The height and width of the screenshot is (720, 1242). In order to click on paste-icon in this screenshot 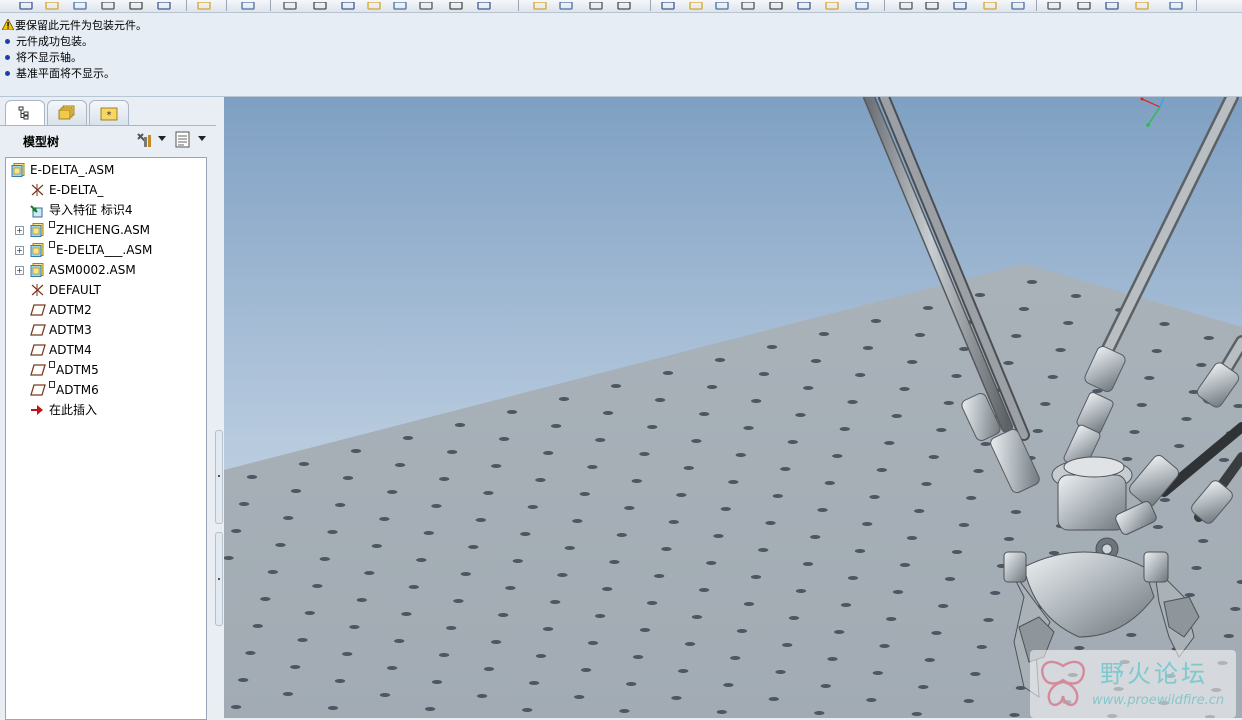, I will do `click(348, 5)`.